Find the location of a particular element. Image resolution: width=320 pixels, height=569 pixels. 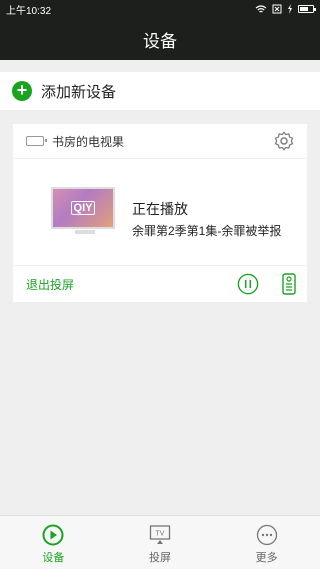

tv-box-icon is located at coordinates (36, 141).